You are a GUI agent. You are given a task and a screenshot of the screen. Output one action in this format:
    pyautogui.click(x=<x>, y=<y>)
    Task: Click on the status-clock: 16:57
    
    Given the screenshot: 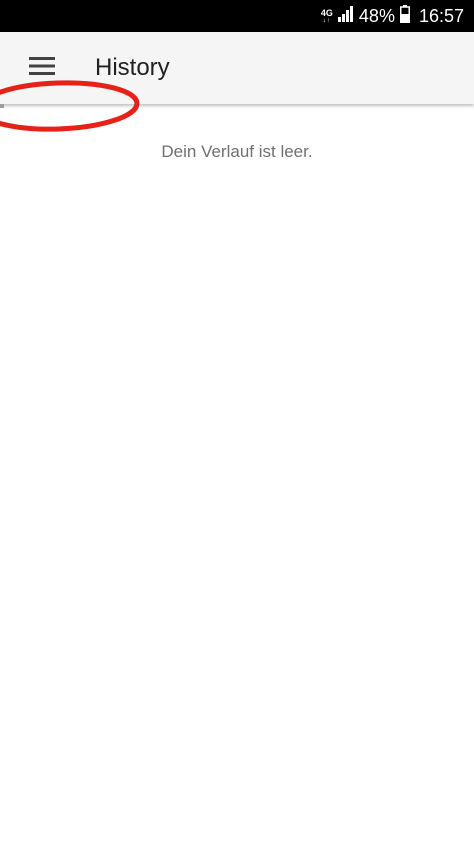 What is the action you would take?
    pyautogui.click(x=441, y=16)
    